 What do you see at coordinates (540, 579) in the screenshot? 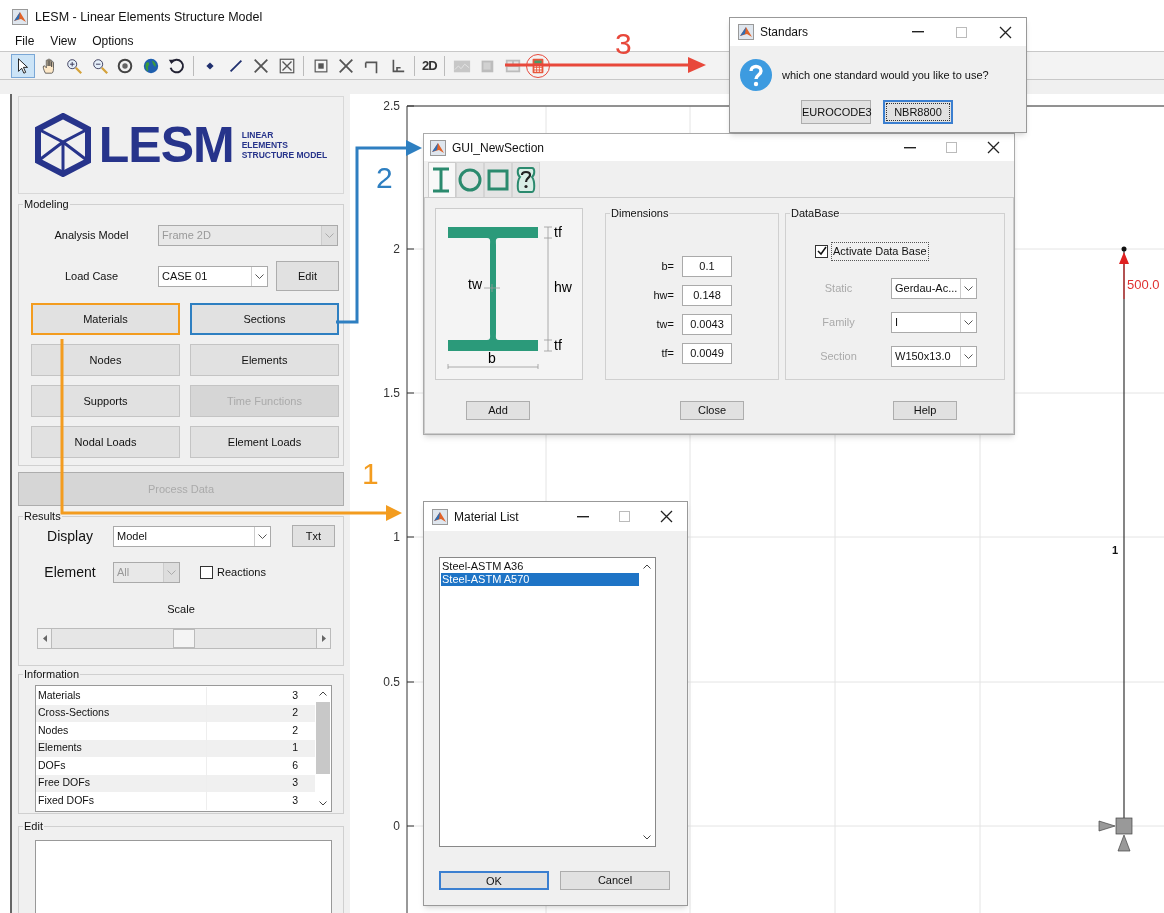
I see `list-item: Steel-ASTM A570` at bounding box center [540, 579].